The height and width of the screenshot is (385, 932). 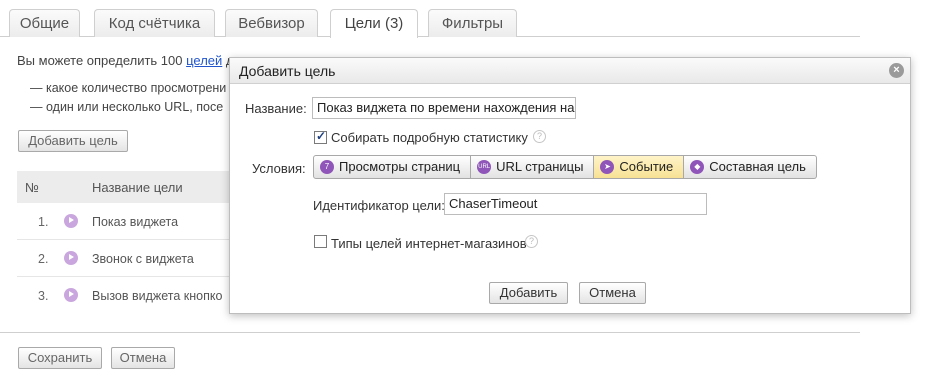 What do you see at coordinates (429, 137) in the screenshot?
I see `detailed-stats-label: Собирать подробную статистику` at bounding box center [429, 137].